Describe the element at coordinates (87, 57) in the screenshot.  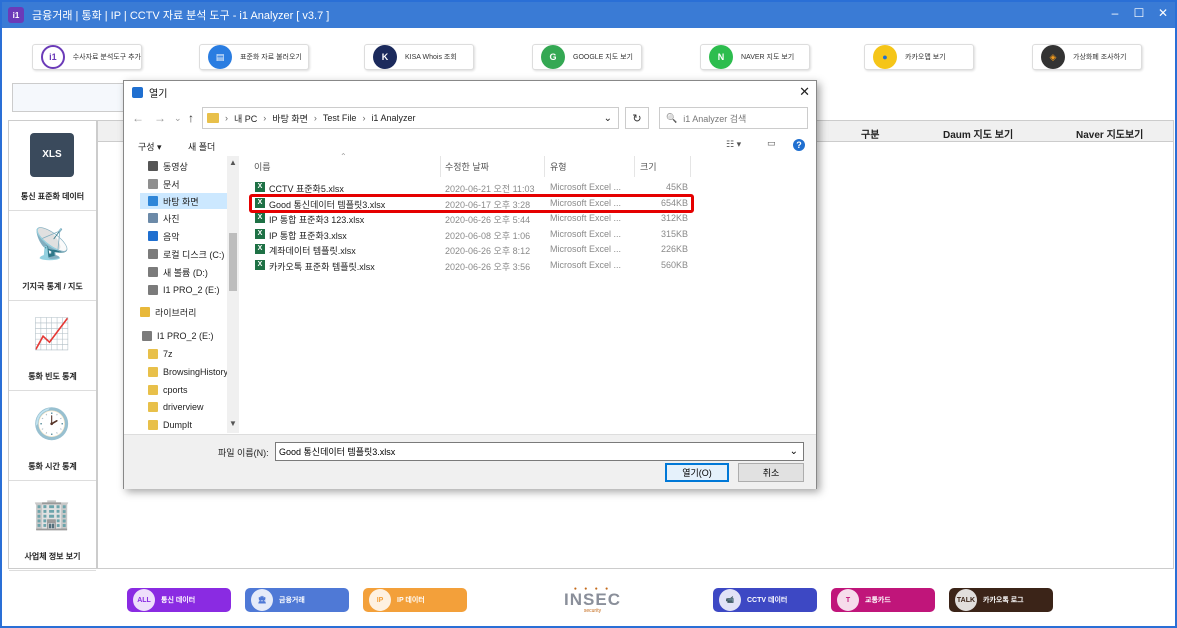
I see `toolbar-button-0: i1 수사자료 분석도구 추가` at that location.